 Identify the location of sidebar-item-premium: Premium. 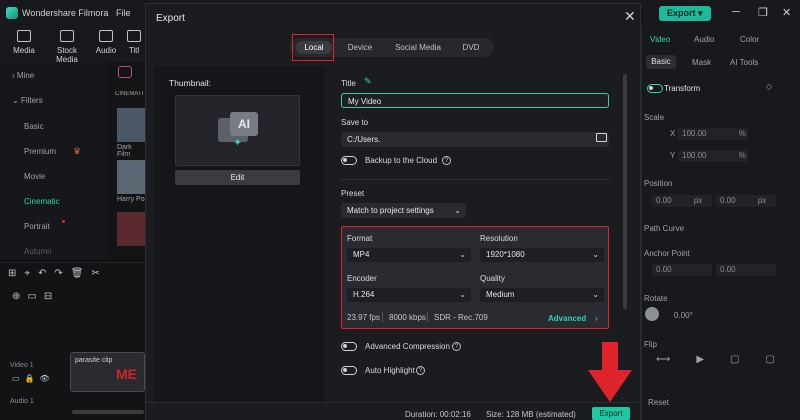
(40, 151).